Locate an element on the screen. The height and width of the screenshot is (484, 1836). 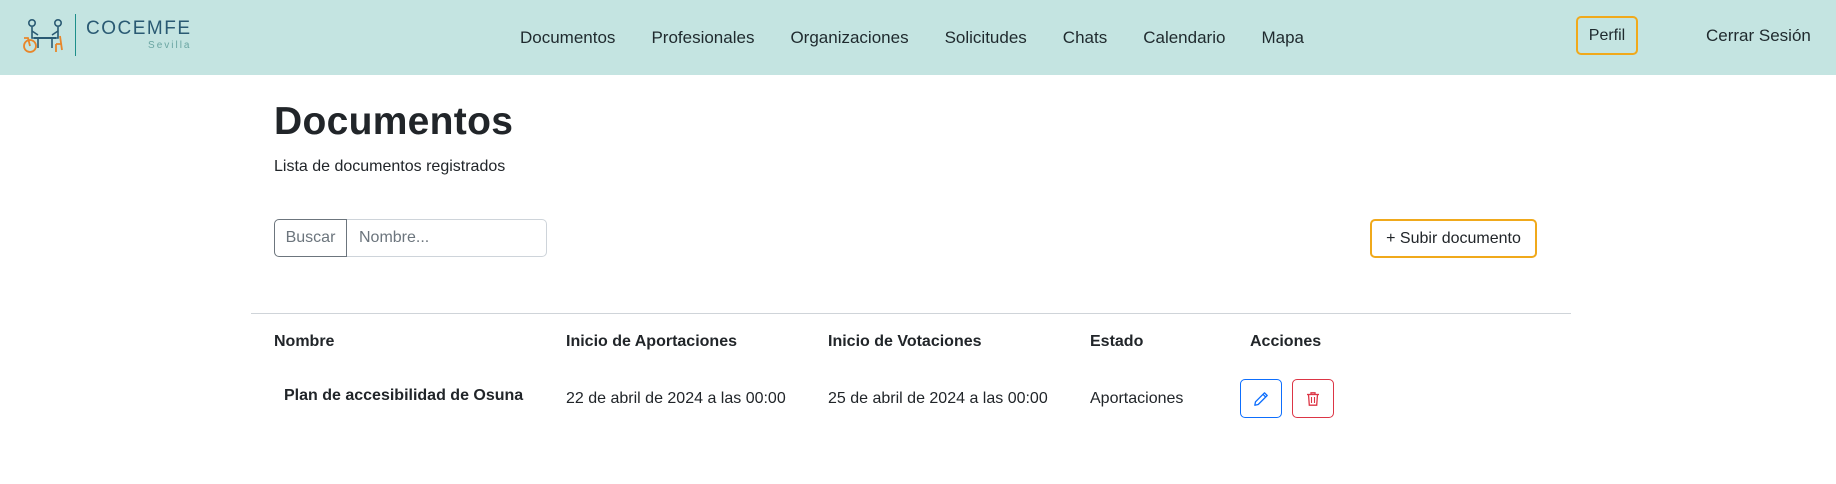
upload-document-button: + Subir documento is located at coordinates (1453, 238).